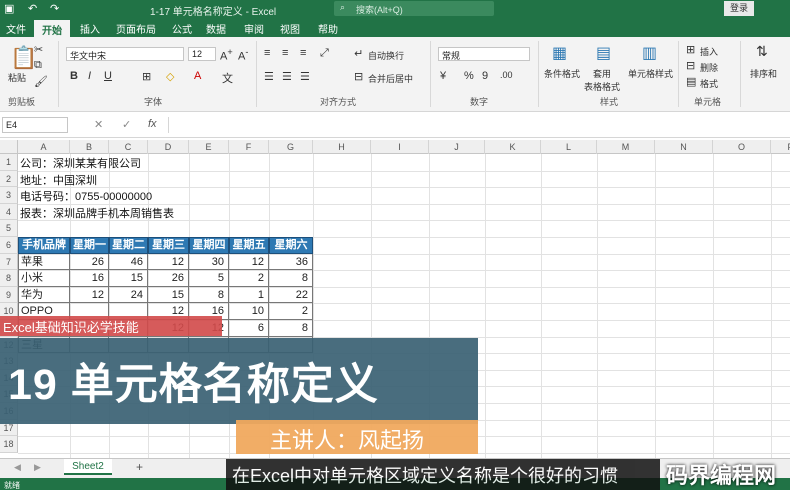 Image resolution: width=790 pixels, height=490 pixels. Describe the element at coordinates (182, 28) in the screenshot. I see `tab-formulas: 公式` at that location.